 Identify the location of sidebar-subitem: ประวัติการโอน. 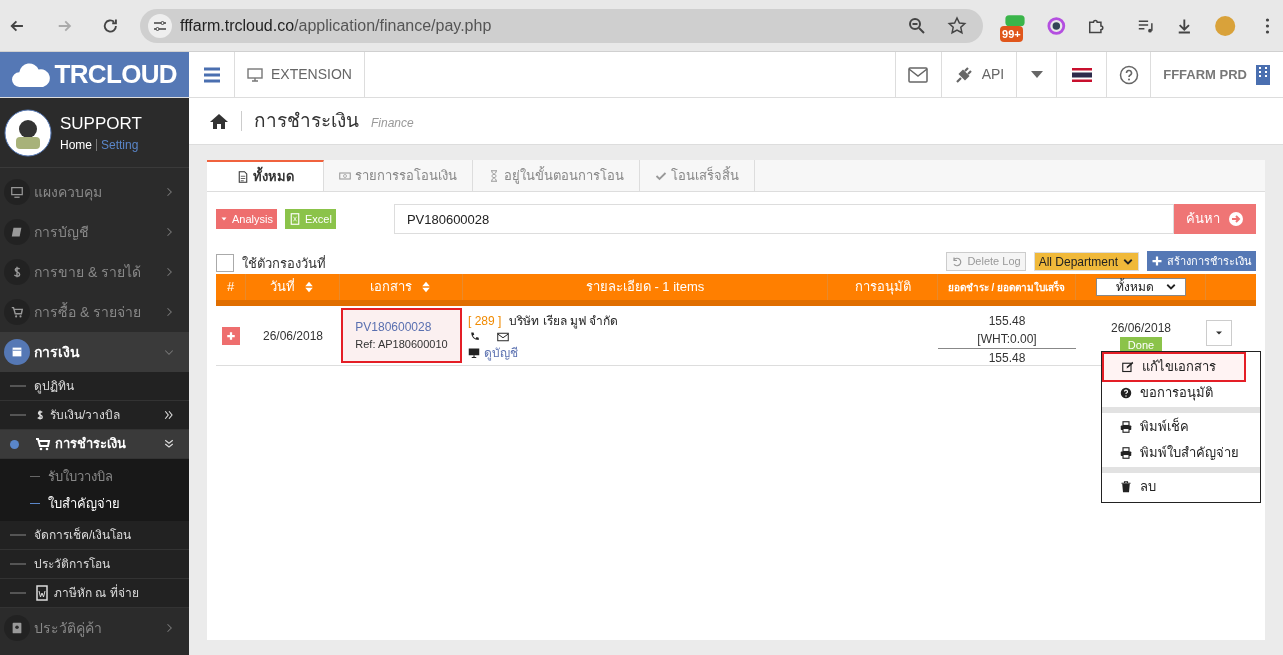
(94, 564).